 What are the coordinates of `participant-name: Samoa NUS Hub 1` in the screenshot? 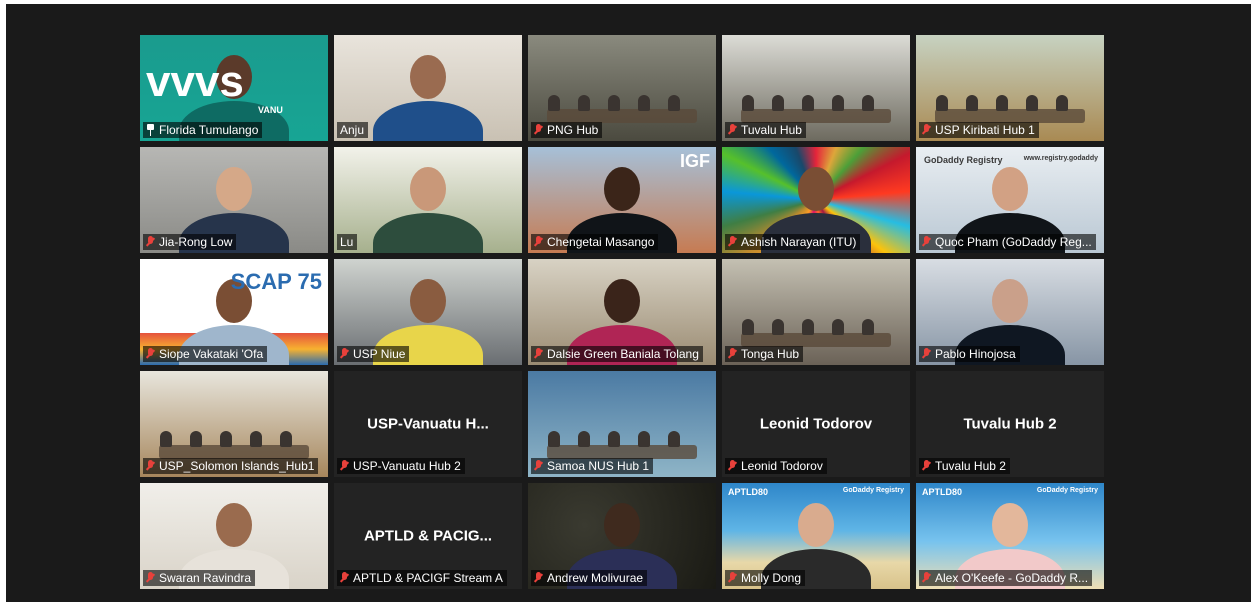 It's located at (598, 466).